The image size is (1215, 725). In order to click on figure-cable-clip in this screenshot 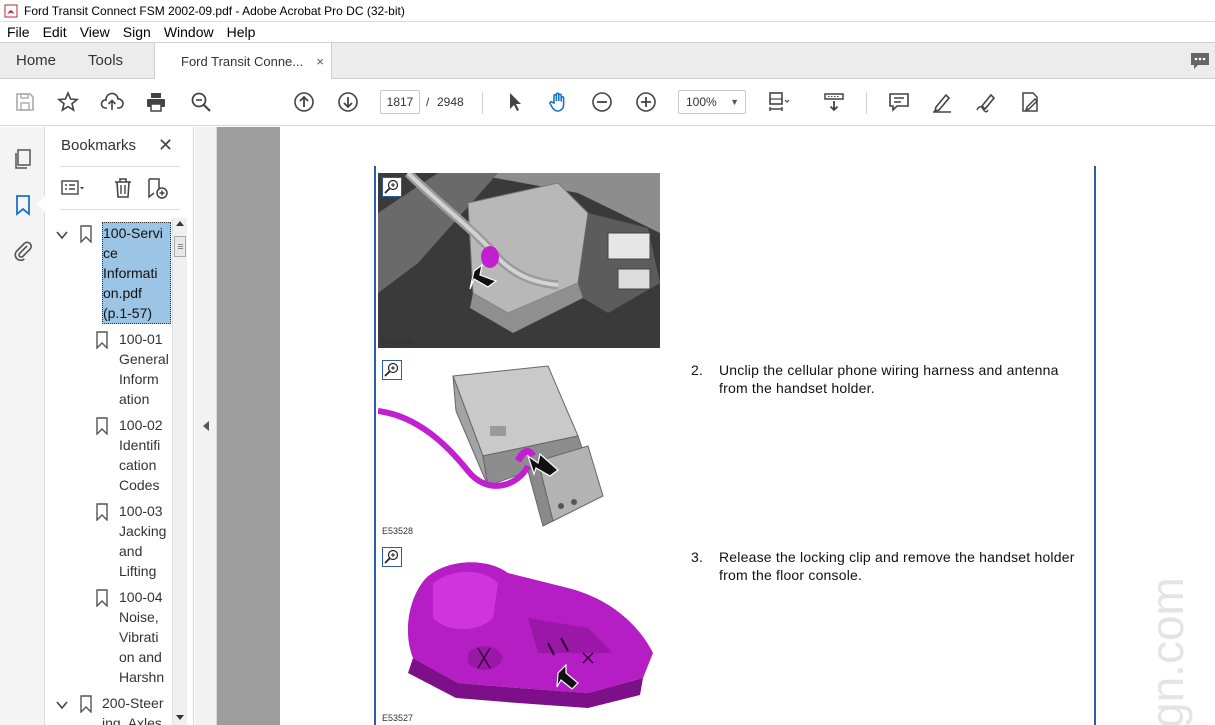, I will do `click(519, 260)`.